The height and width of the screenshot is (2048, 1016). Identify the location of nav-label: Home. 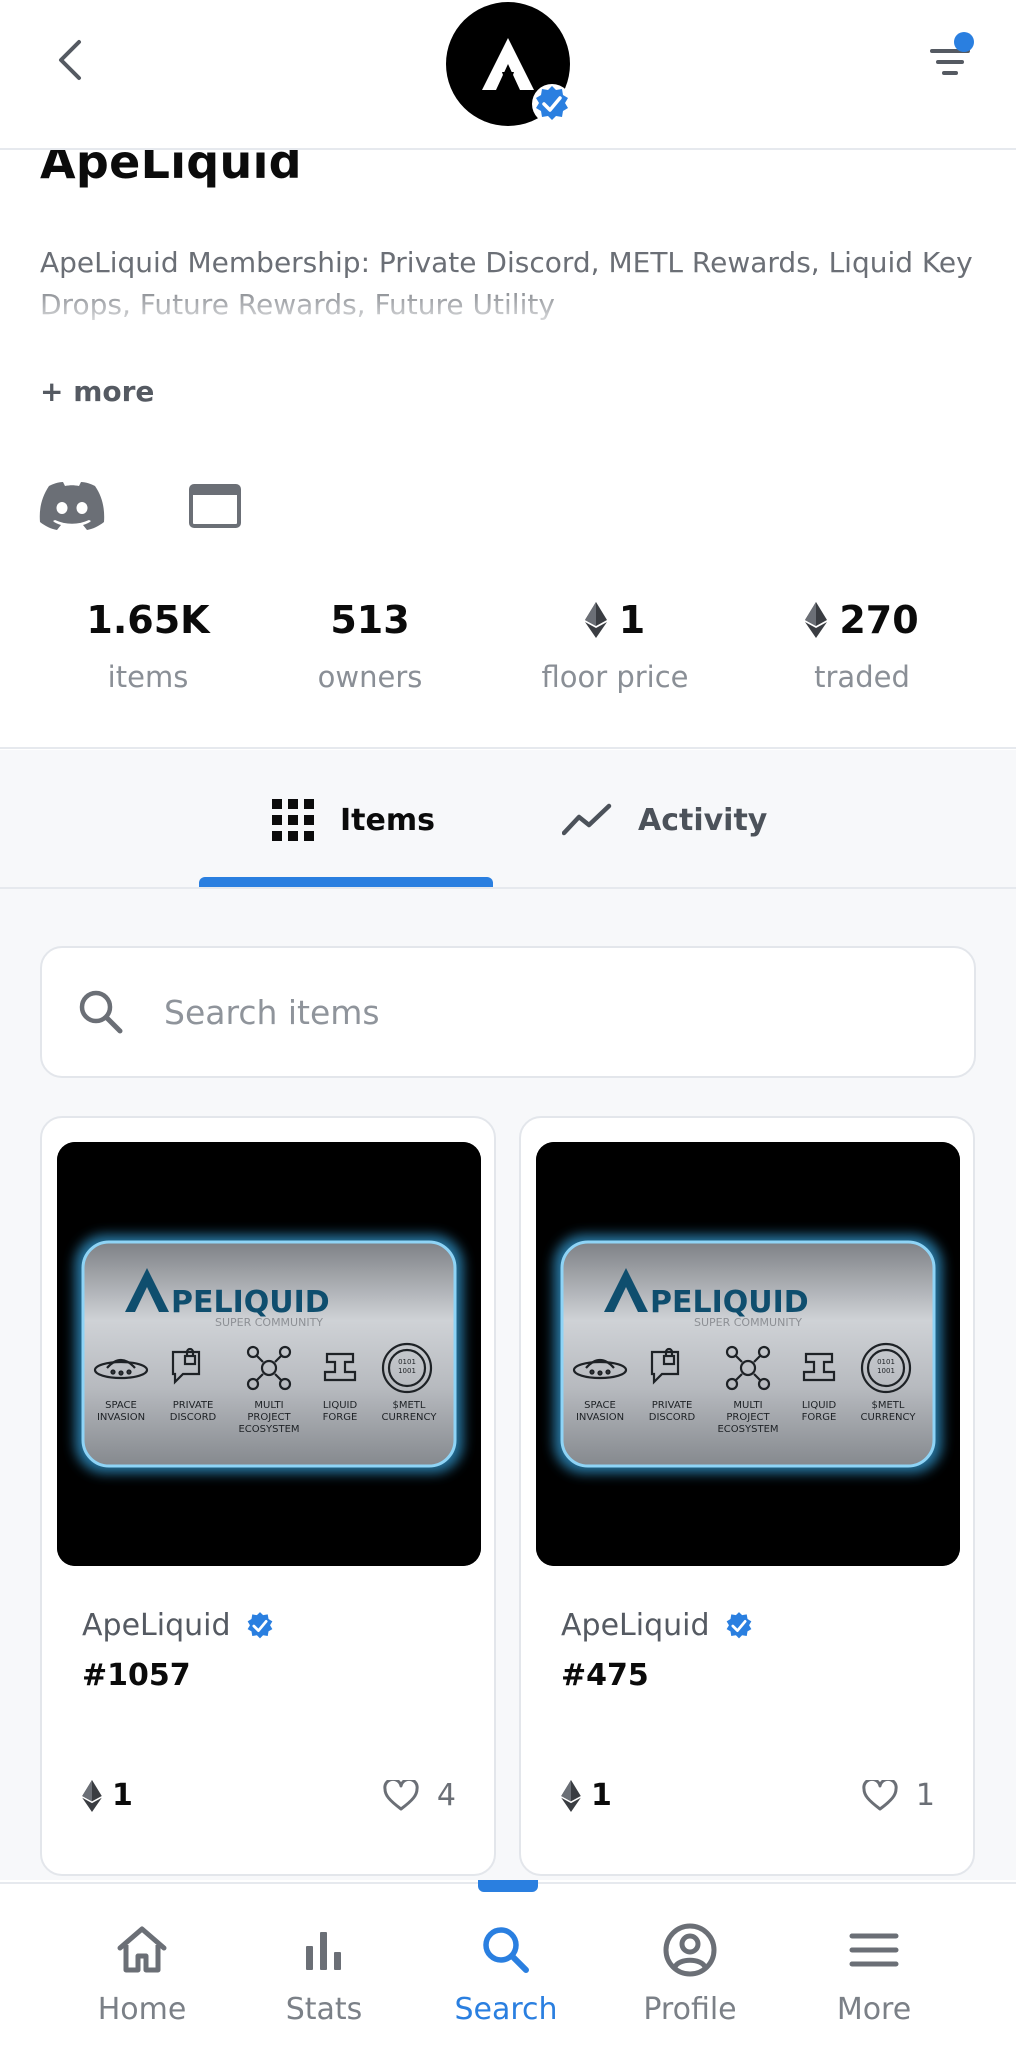
(142, 2009).